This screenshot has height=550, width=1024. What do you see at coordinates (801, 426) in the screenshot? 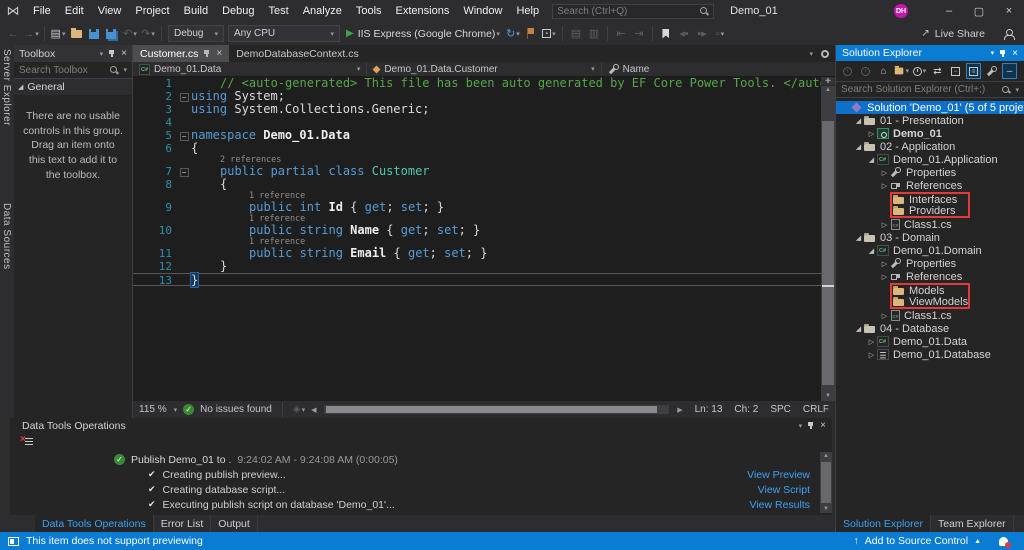
I see `panel-menu-icon: ▾` at bounding box center [801, 426].